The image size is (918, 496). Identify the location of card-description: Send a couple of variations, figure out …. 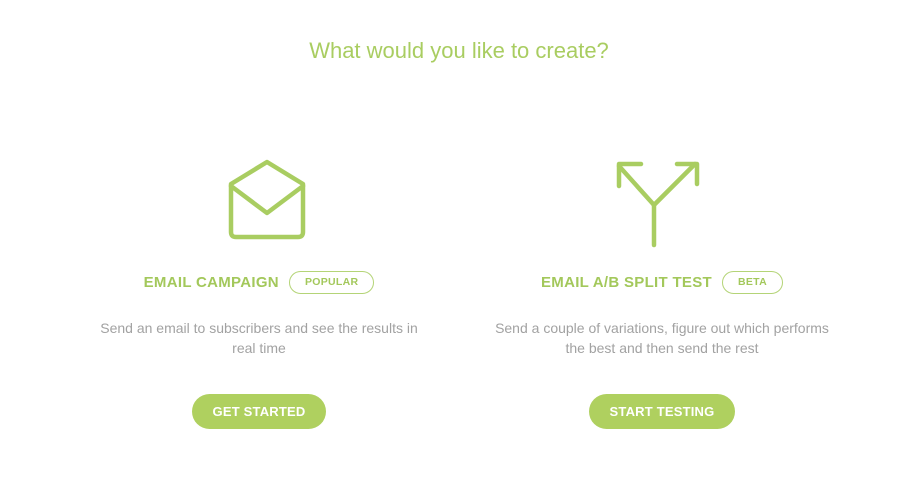
(662, 338).